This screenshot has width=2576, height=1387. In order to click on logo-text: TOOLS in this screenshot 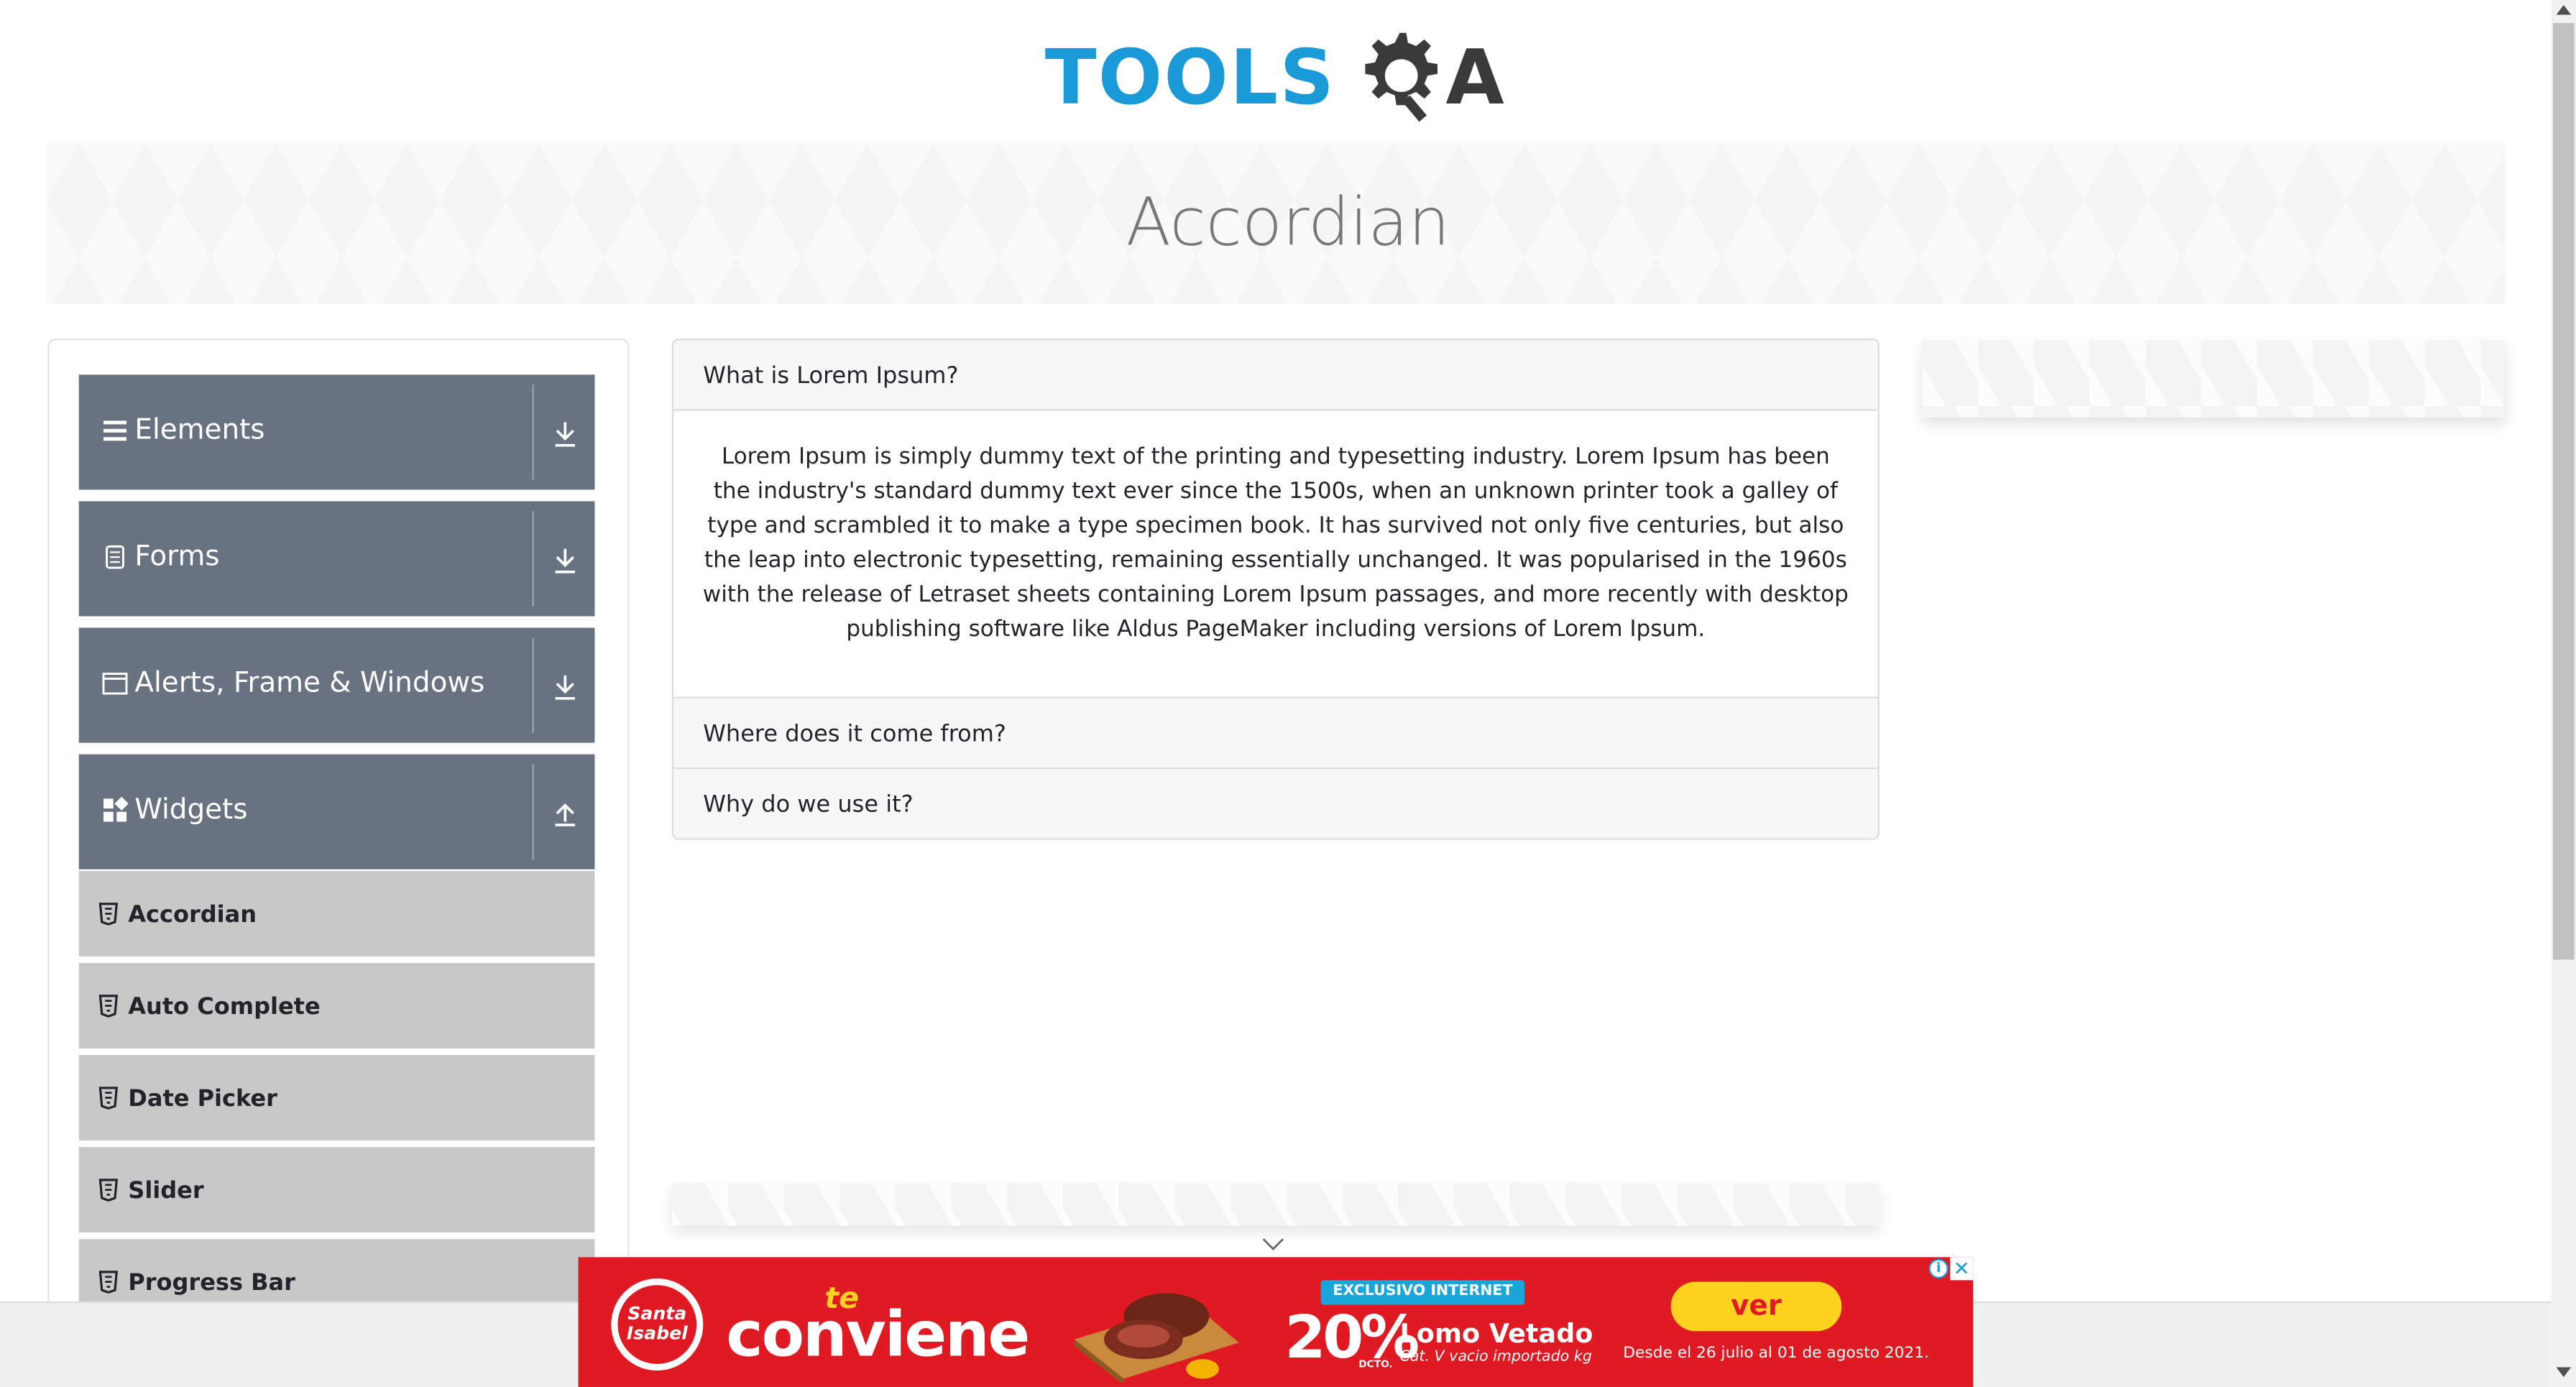, I will do `click(1190, 77)`.